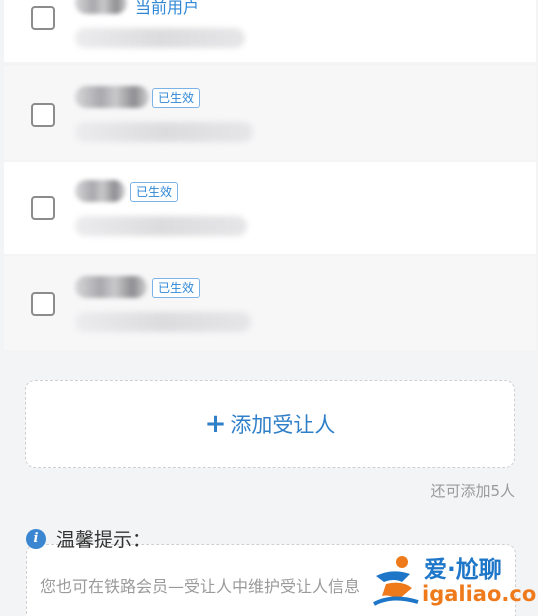 The width and height of the screenshot is (538, 616). I want to click on plus-icon: +, so click(215, 424).